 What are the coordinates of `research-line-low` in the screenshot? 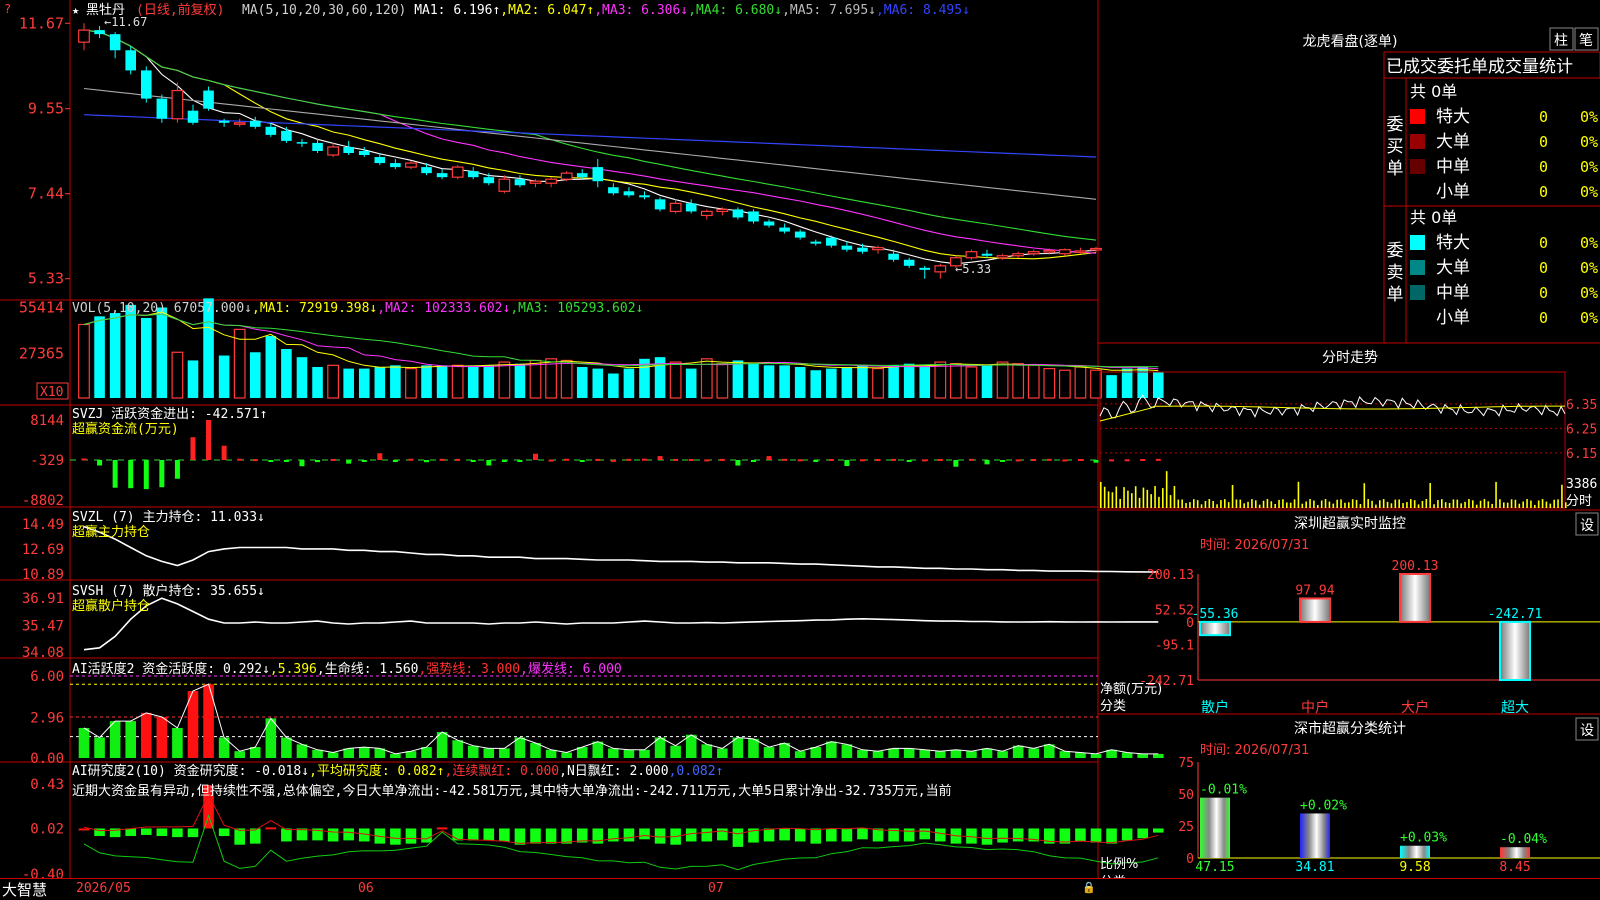 It's located at (621, 842).